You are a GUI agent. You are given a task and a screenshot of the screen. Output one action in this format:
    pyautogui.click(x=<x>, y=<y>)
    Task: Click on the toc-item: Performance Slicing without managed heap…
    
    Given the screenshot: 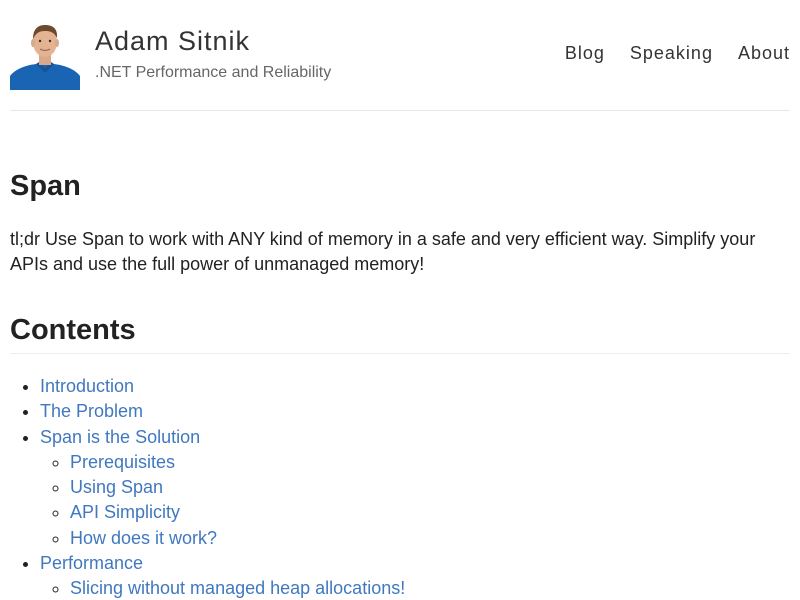 What is the action you would take?
    pyautogui.click(x=222, y=575)
    